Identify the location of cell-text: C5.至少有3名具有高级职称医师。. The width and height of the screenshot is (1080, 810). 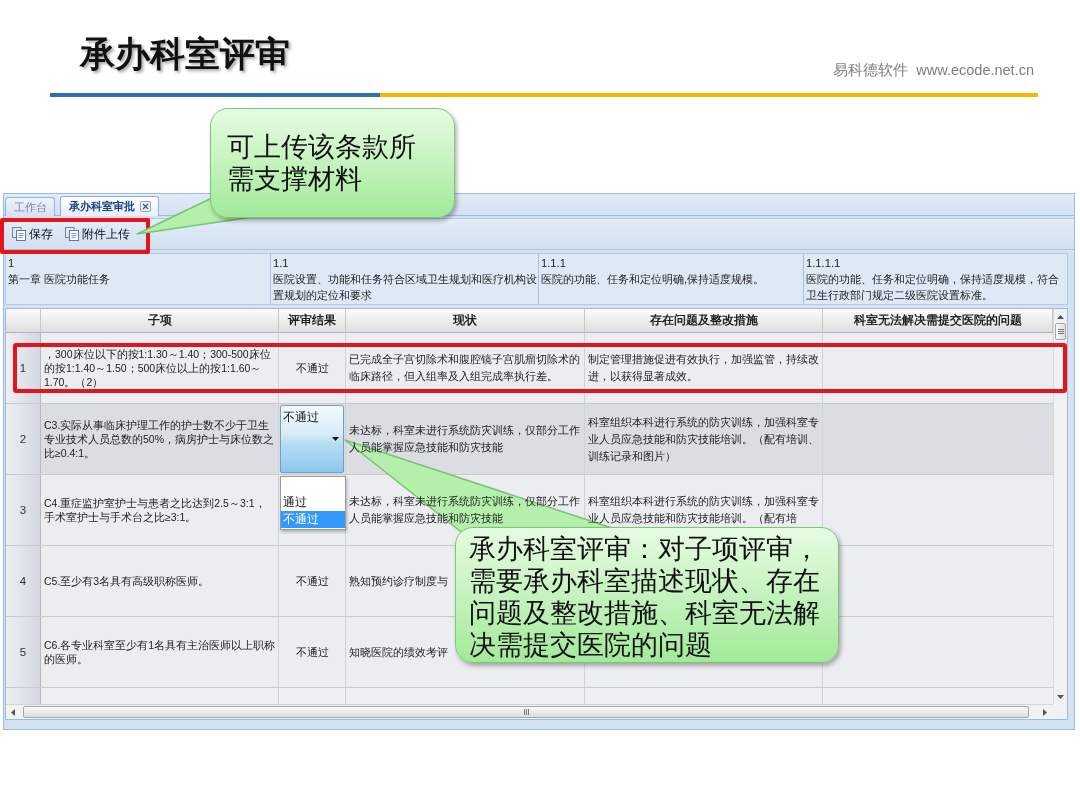
(127, 581).